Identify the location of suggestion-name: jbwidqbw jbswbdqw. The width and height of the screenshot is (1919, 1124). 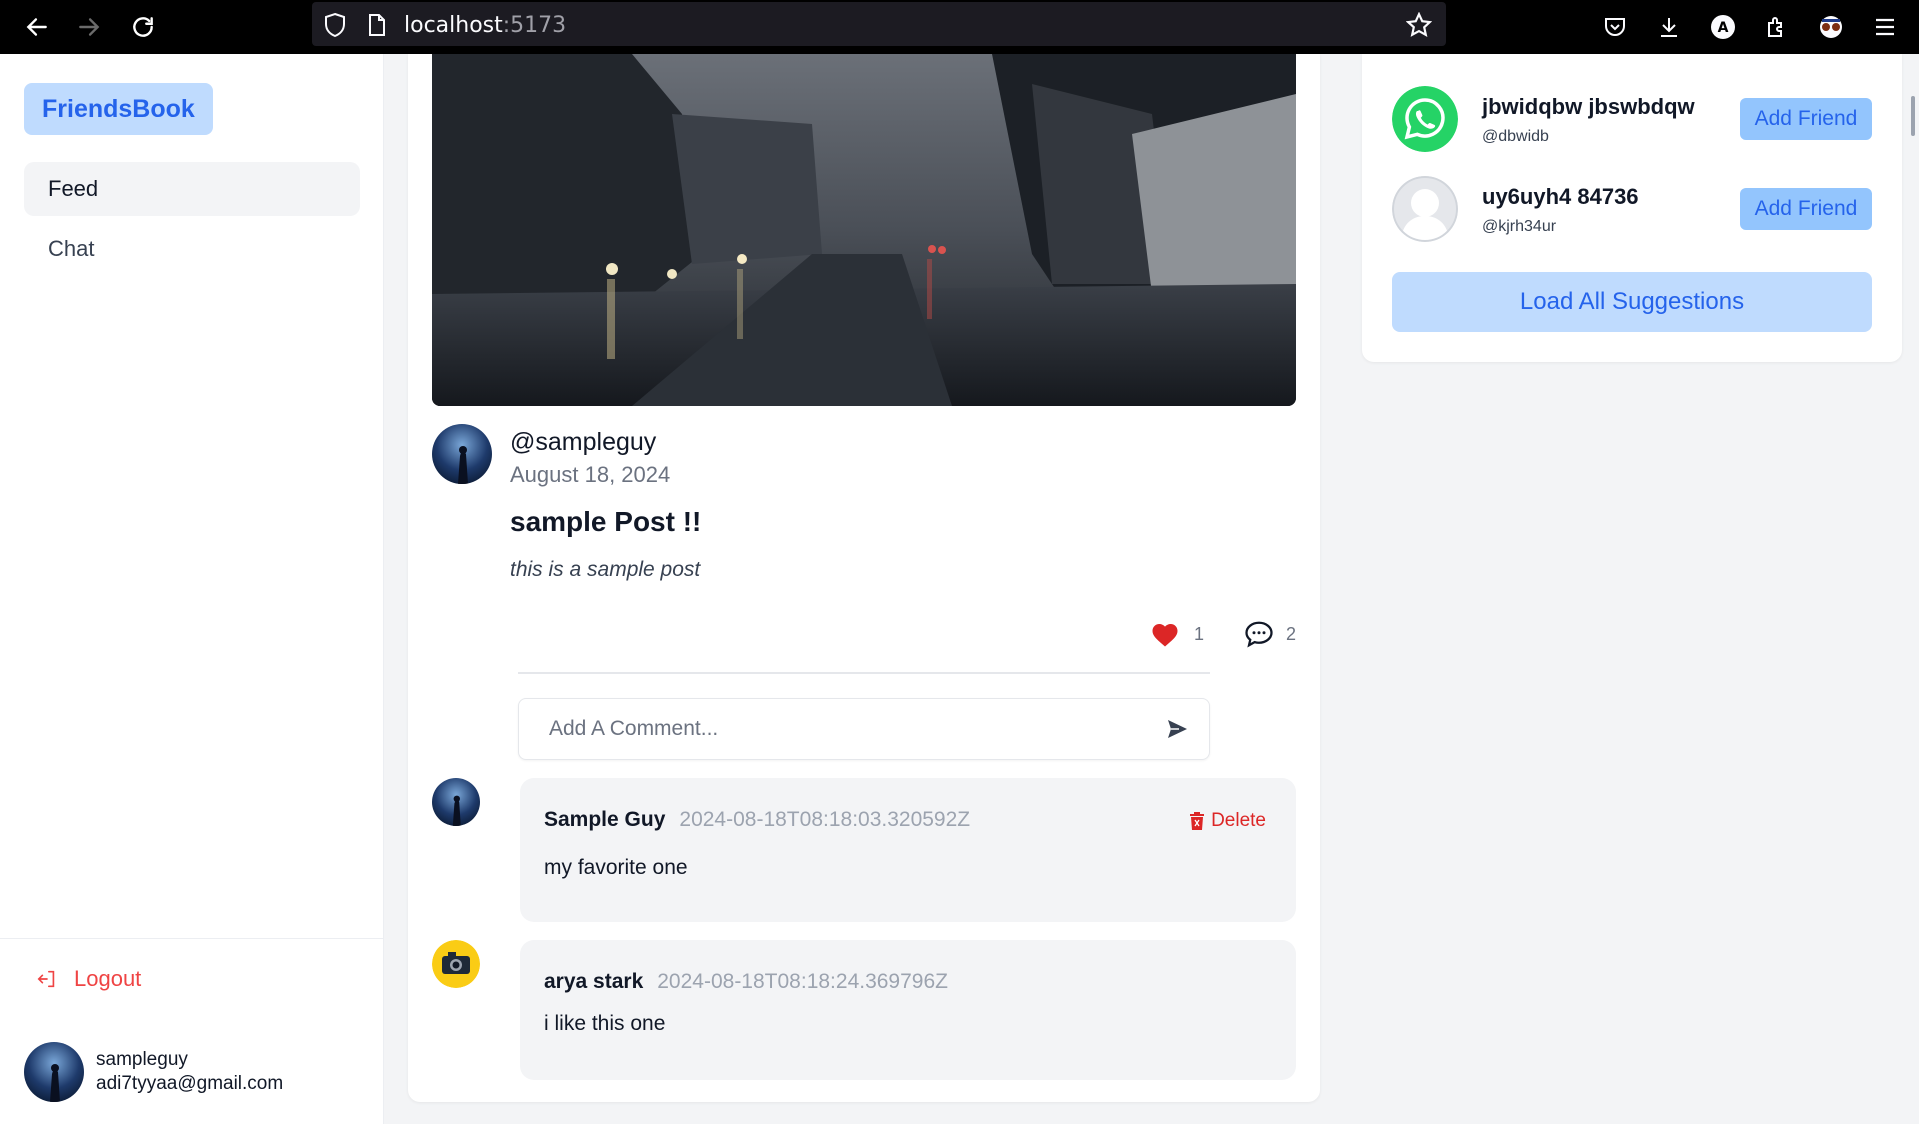
(1588, 107).